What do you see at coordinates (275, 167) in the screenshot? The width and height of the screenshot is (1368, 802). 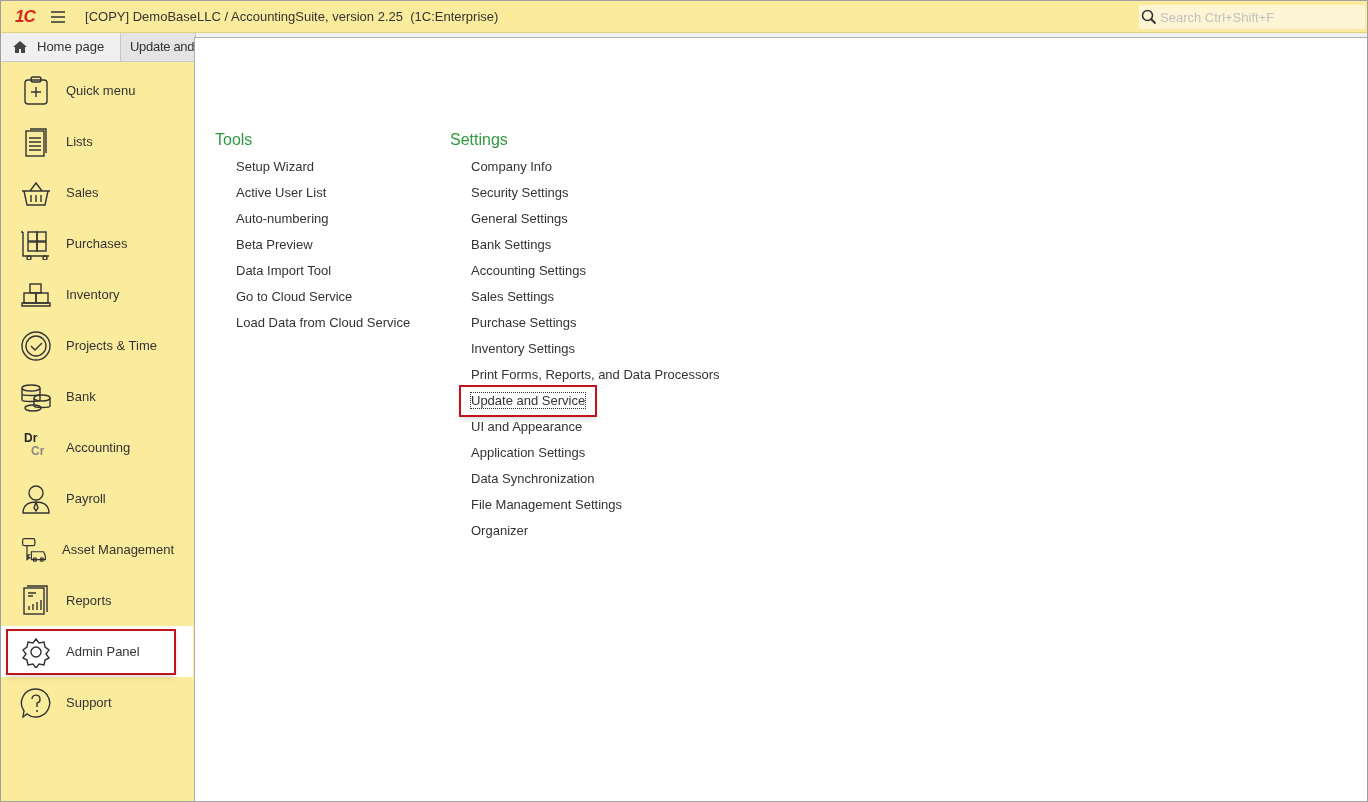 I see `settings-link: Setup Wizard` at bounding box center [275, 167].